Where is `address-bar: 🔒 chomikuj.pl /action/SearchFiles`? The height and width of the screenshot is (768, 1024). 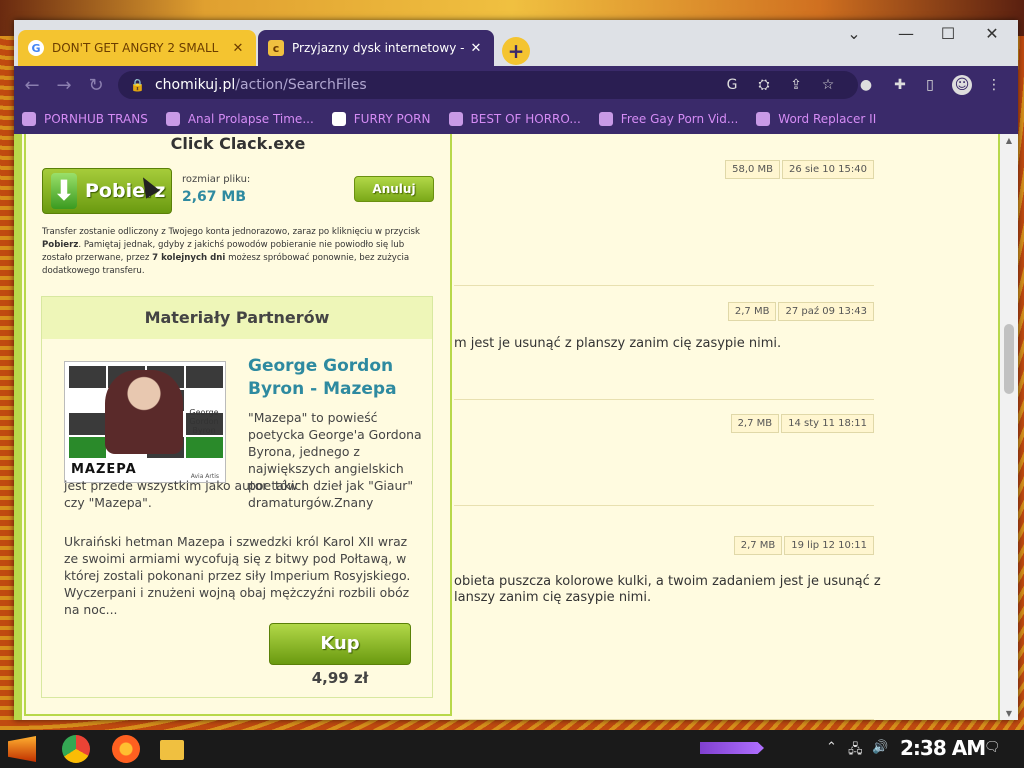
address-bar: 🔒 chomikuj.pl /action/SearchFiles is located at coordinates (488, 85).